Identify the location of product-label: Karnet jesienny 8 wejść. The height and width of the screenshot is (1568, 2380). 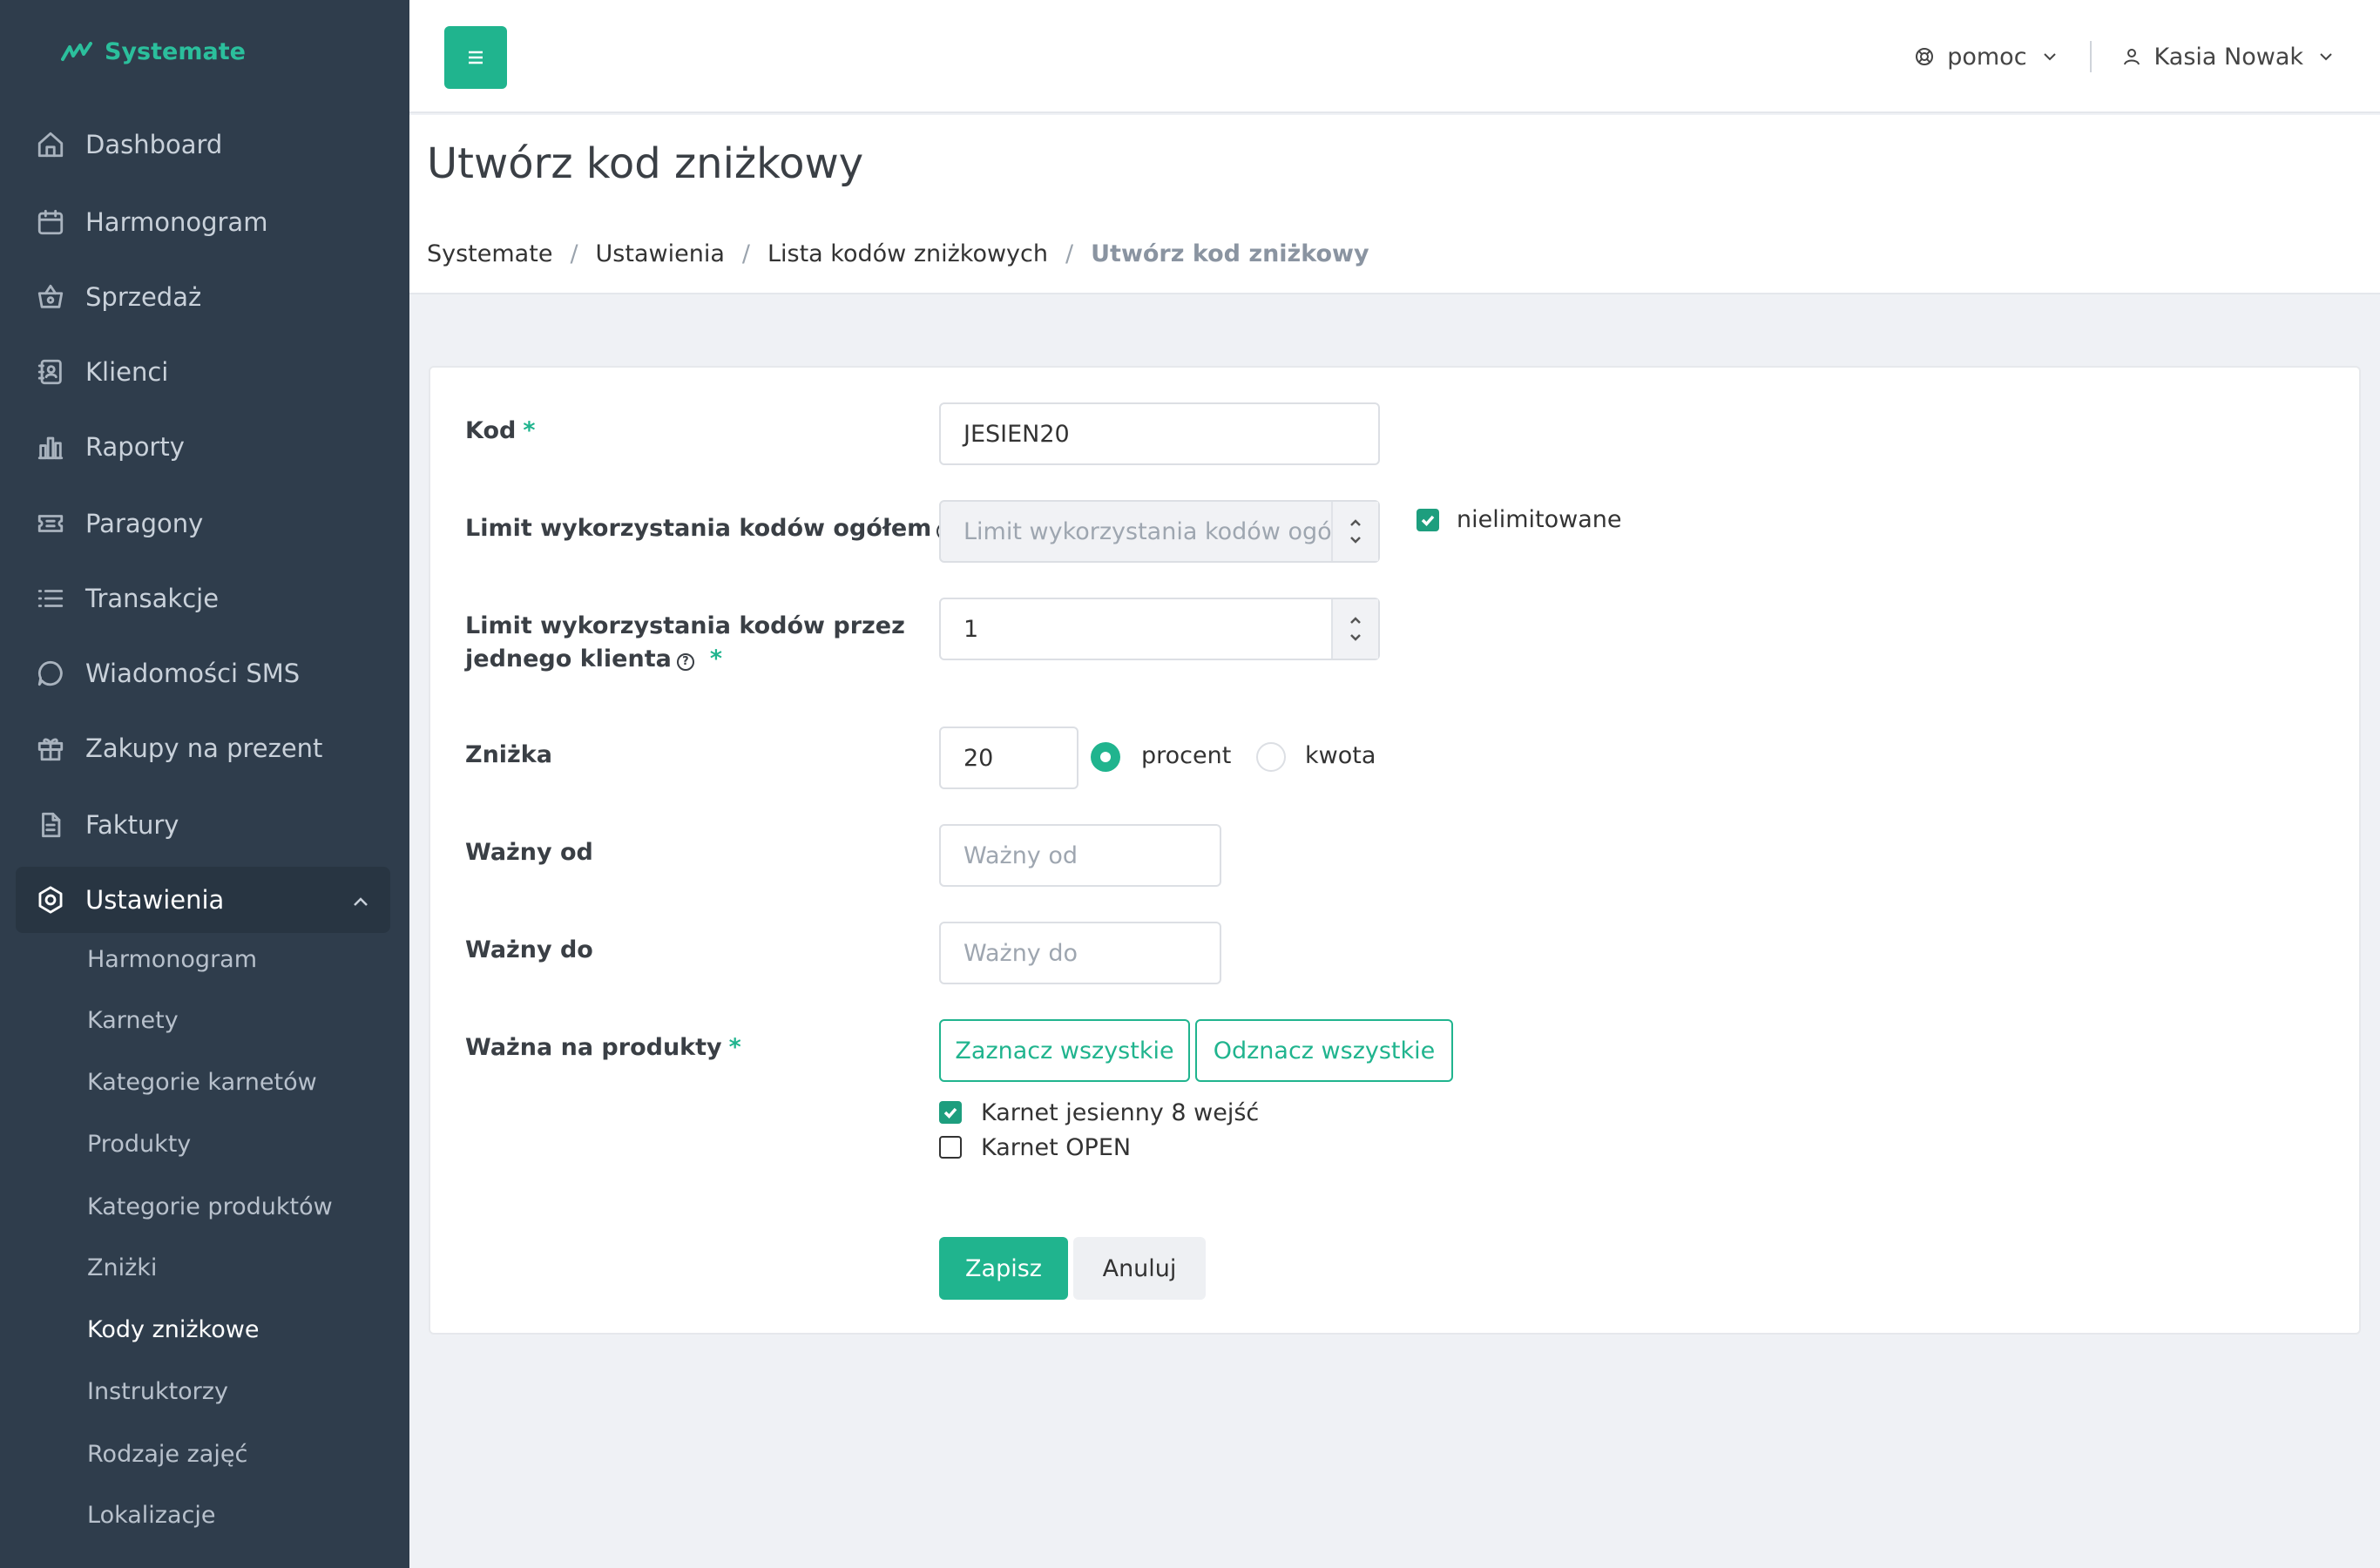
(1120, 1113).